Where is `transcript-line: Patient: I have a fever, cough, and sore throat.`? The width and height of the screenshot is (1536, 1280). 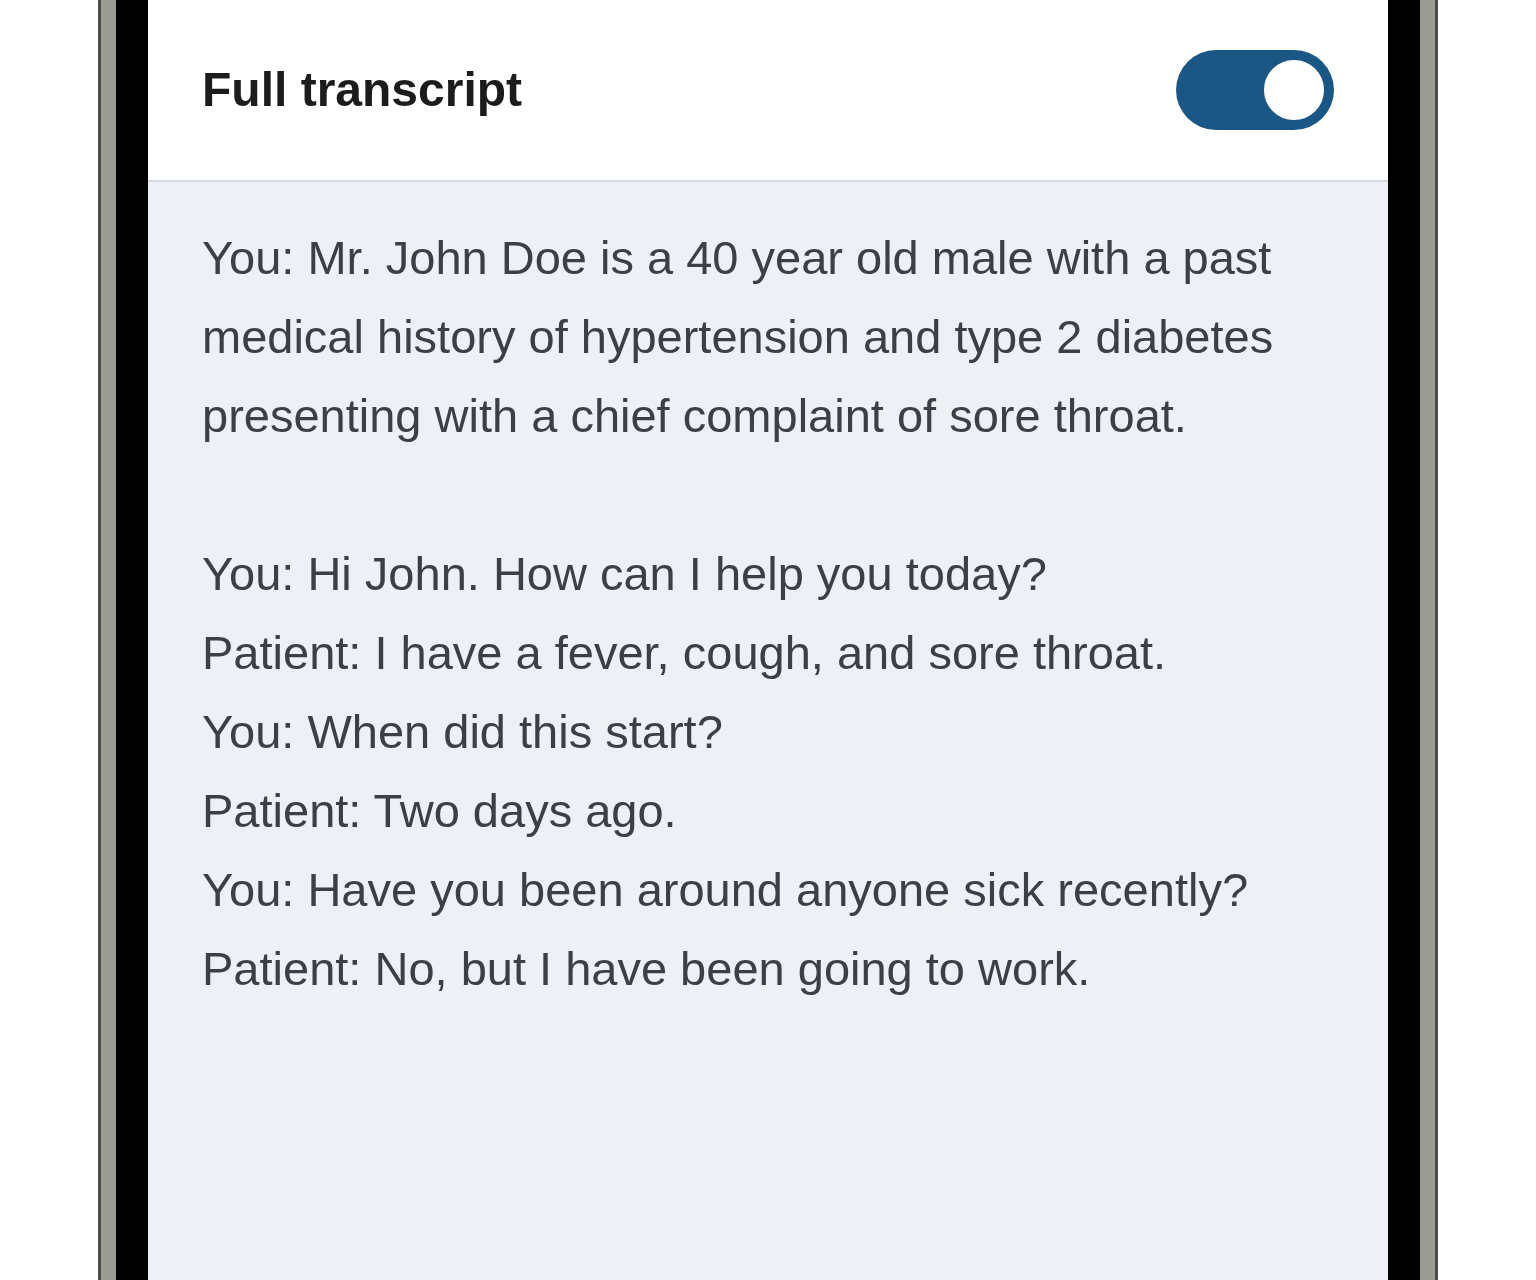
transcript-line: Patient: I have a fever, cough, and sore throat. is located at coordinates (685, 653).